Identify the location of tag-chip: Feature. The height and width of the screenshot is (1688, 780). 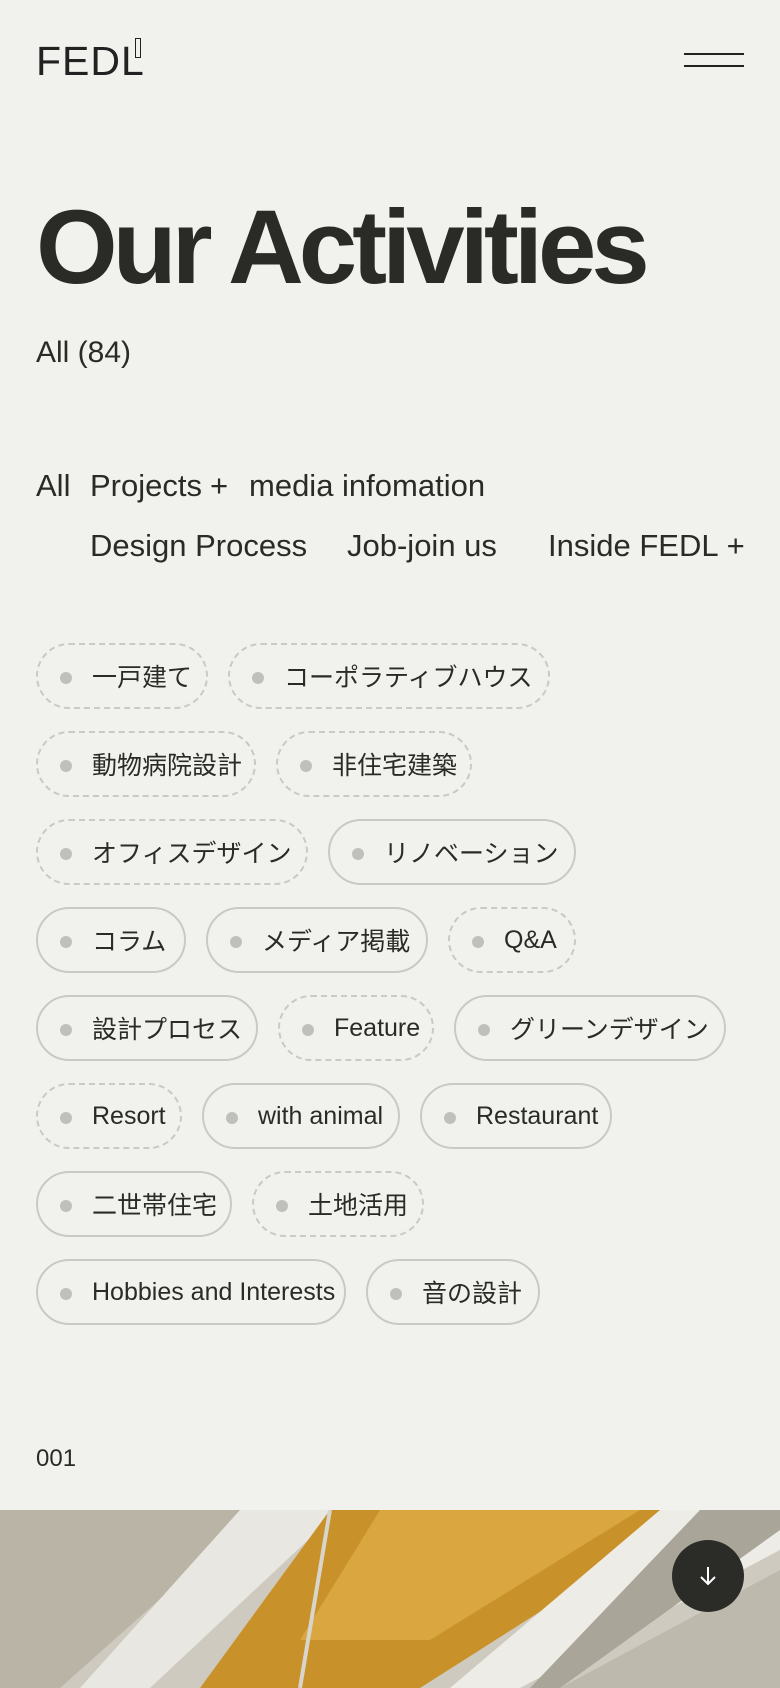
(356, 1028).